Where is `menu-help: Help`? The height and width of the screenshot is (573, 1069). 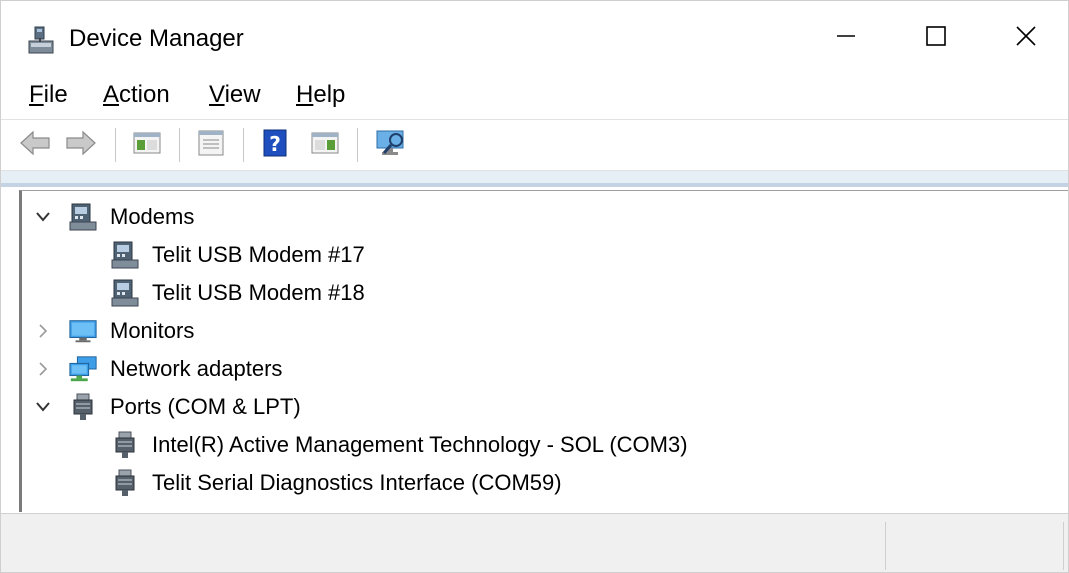 menu-help: Help is located at coordinates (320, 95).